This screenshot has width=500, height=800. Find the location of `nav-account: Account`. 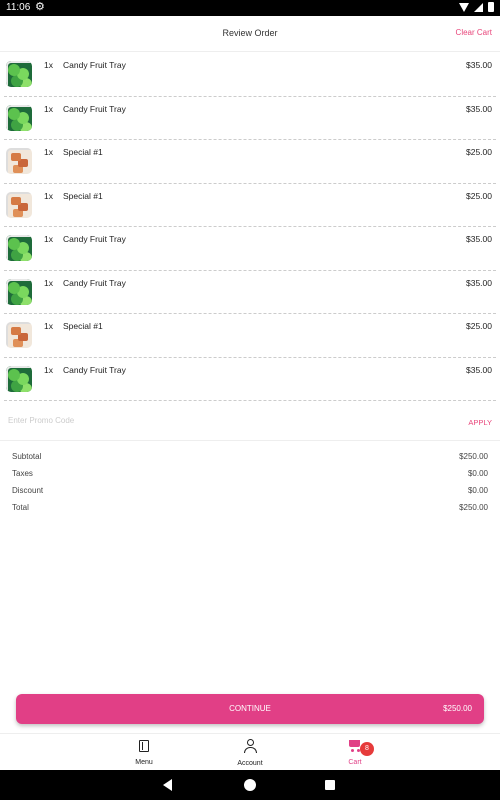

nav-account: Account is located at coordinates (250, 753).